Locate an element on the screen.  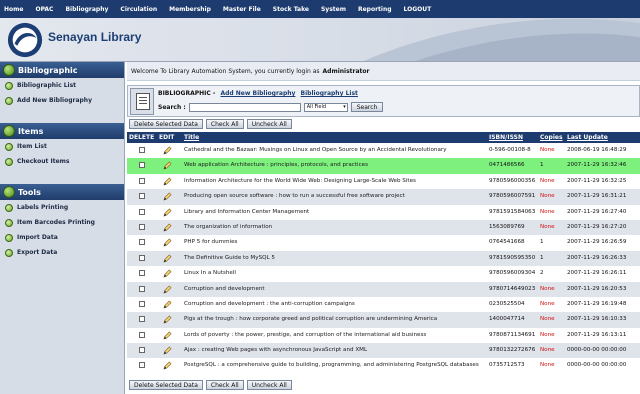
row-isbn: 0230525504 is located at coordinates (507, 303).